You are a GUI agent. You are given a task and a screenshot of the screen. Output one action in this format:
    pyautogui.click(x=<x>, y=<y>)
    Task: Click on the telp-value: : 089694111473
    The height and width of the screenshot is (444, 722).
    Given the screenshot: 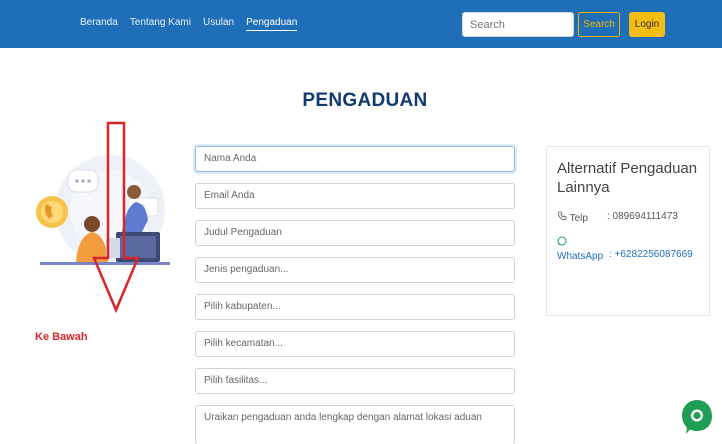 What is the action you would take?
    pyautogui.click(x=653, y=217)
    